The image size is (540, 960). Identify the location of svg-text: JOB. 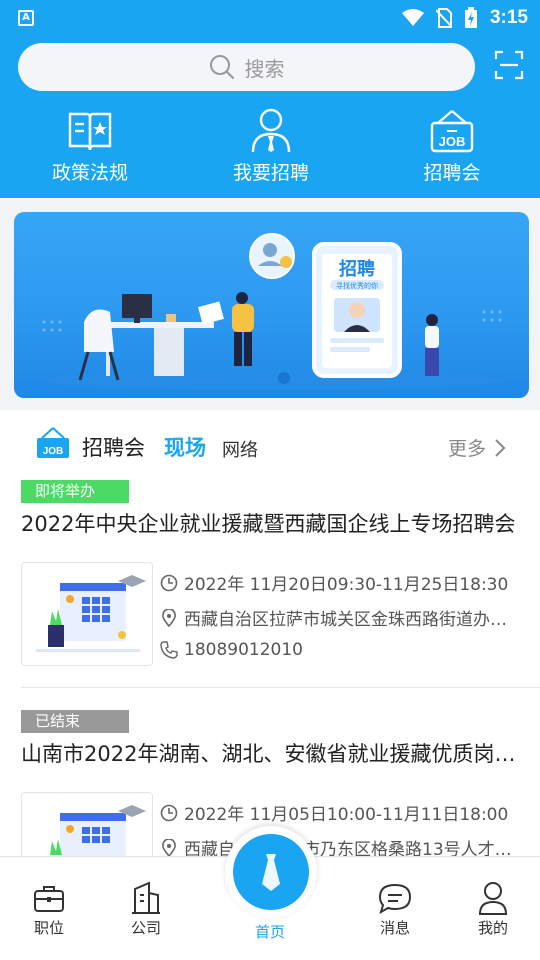
(452, 141).